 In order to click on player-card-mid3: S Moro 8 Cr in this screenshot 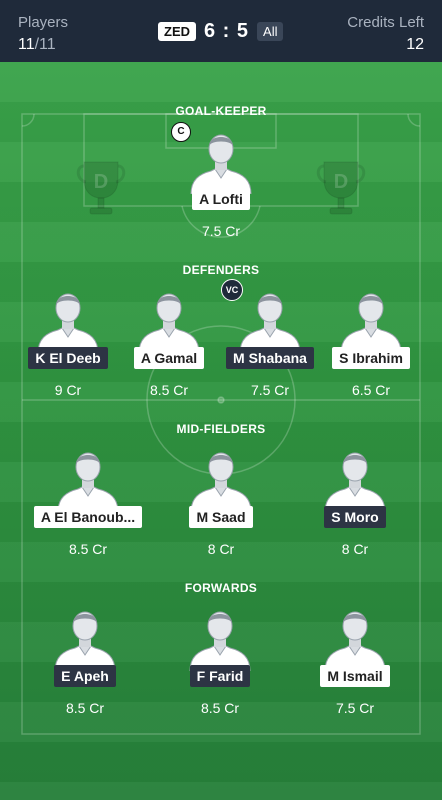, I will do `click(355, 502)`.